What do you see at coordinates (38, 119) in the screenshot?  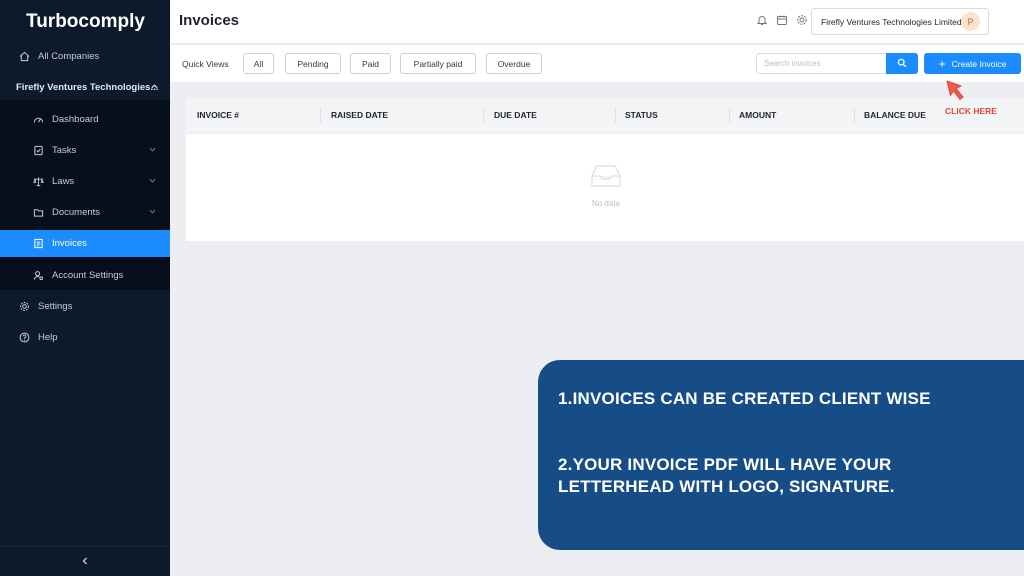 I see `dashboard-icon` at bounding box center [38, 119].